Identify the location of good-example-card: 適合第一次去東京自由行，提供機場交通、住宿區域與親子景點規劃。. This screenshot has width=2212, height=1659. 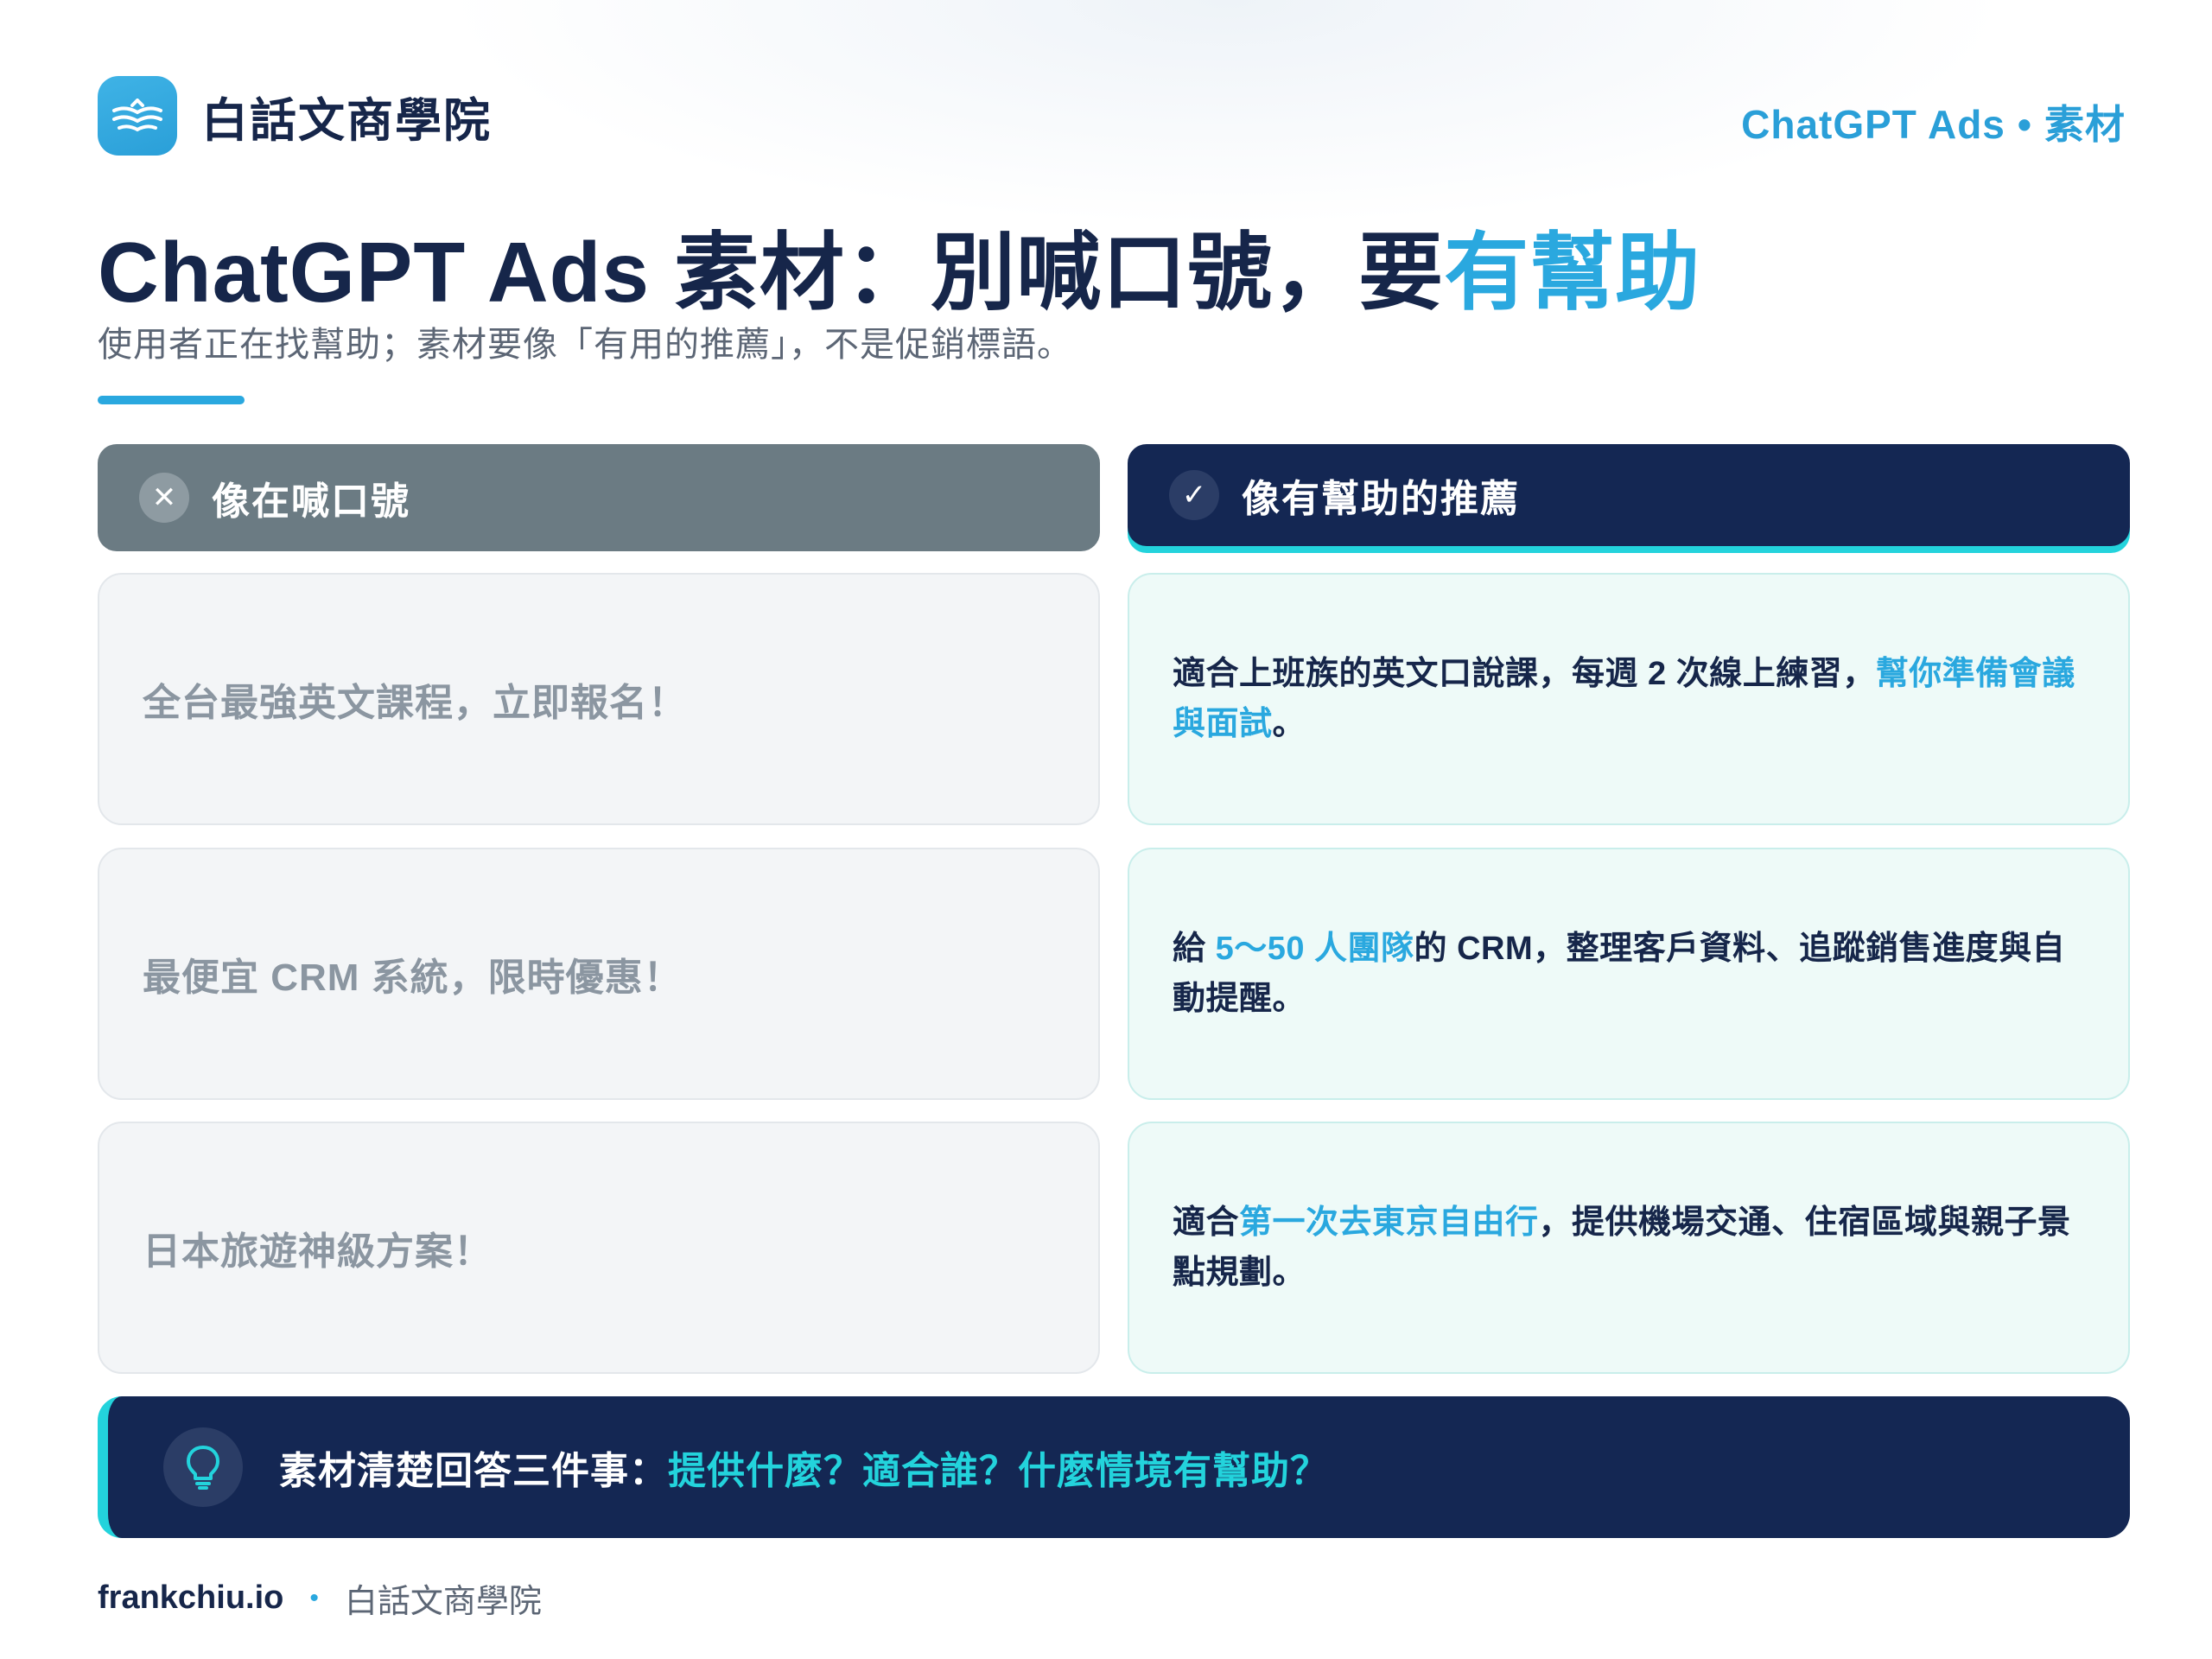
(1629, 1248).